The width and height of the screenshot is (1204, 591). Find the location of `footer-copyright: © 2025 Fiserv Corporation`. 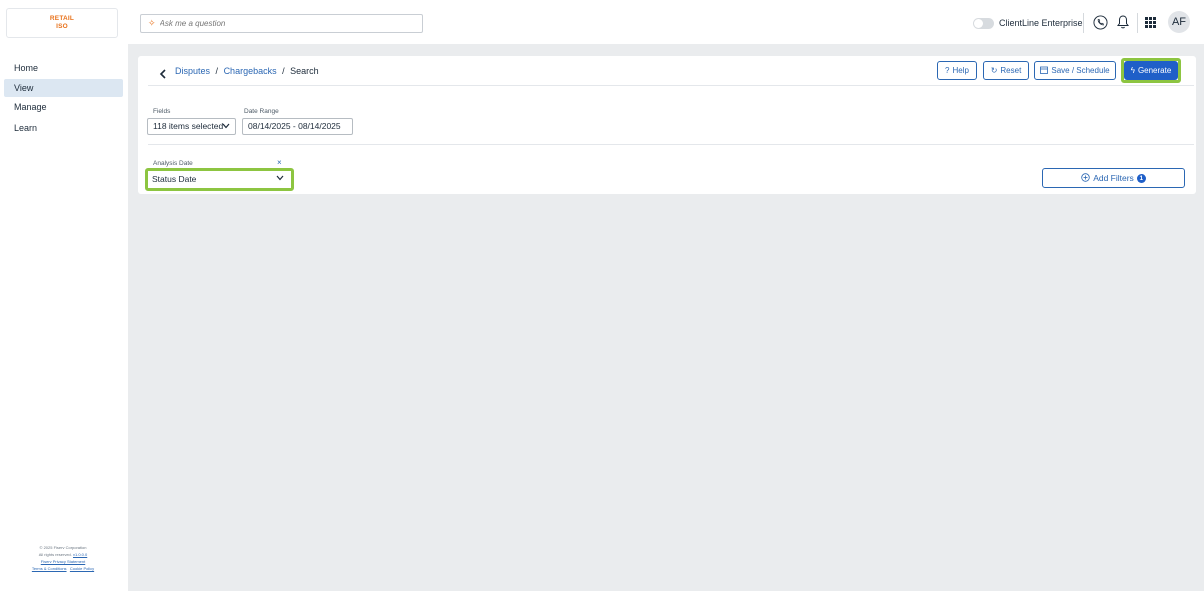

footer-copyright: © 2025 Fiserv Corporation is located at coordinates (63, 547).